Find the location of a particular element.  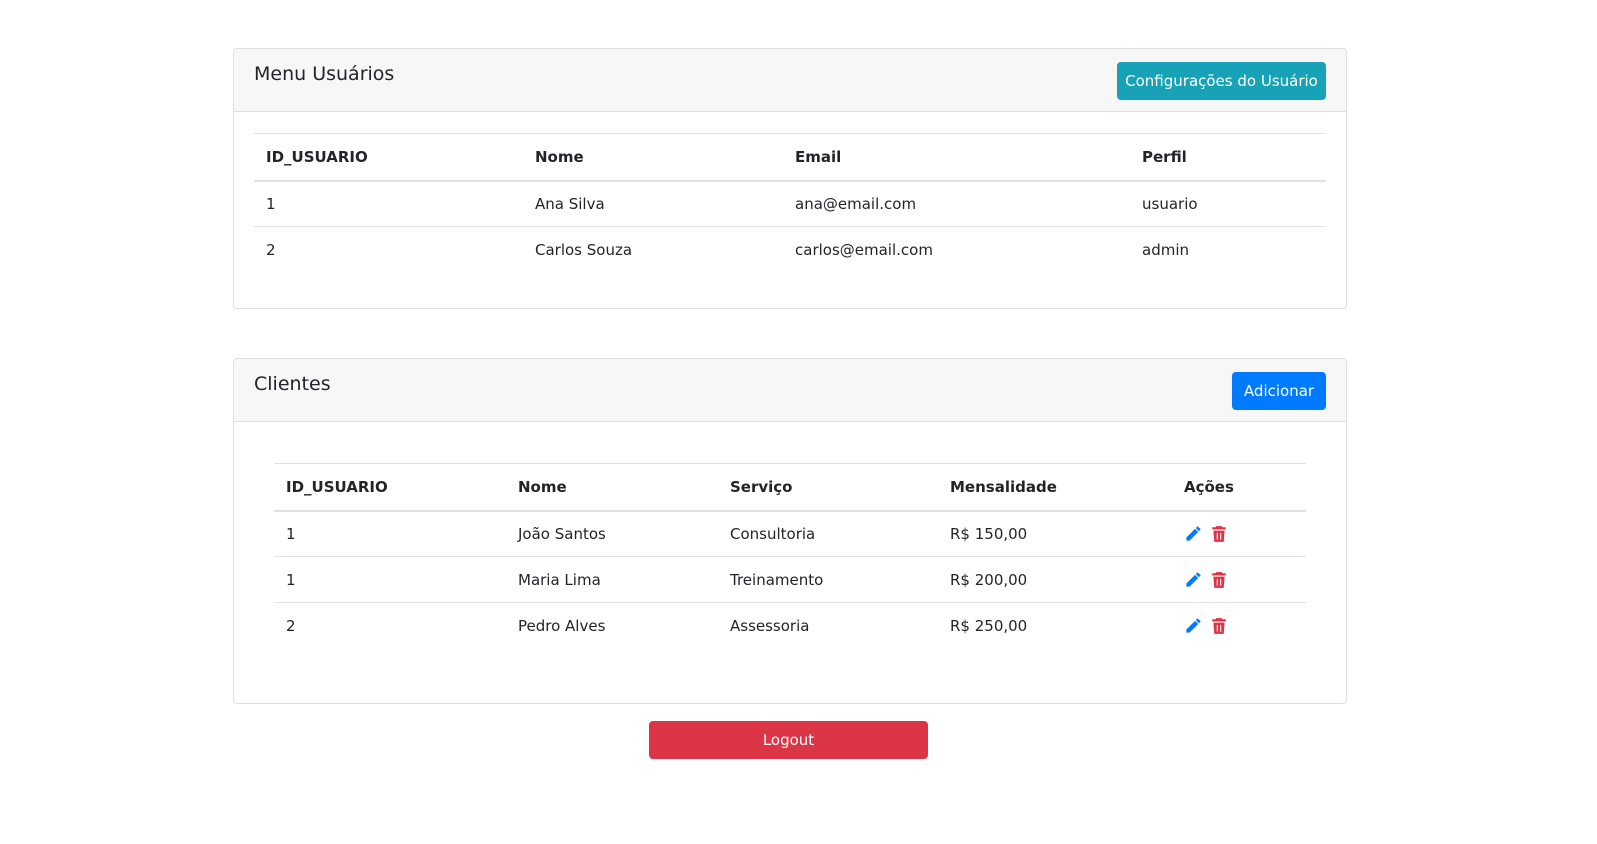

client-service-cell: Consultoria is located at coordinates (773, 533).